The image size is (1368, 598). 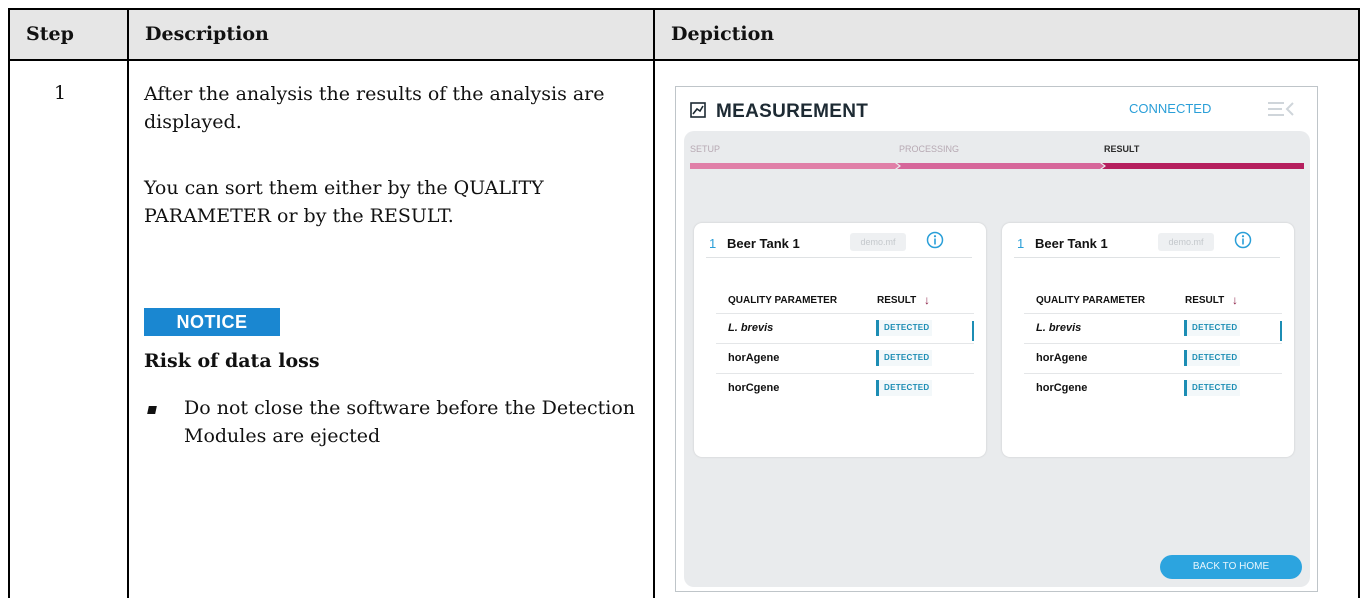 What do you see at coordinates (792, 111) in the screenshot?
I see `page-title: MEASUREMENT` at bounding box center [792, 111].